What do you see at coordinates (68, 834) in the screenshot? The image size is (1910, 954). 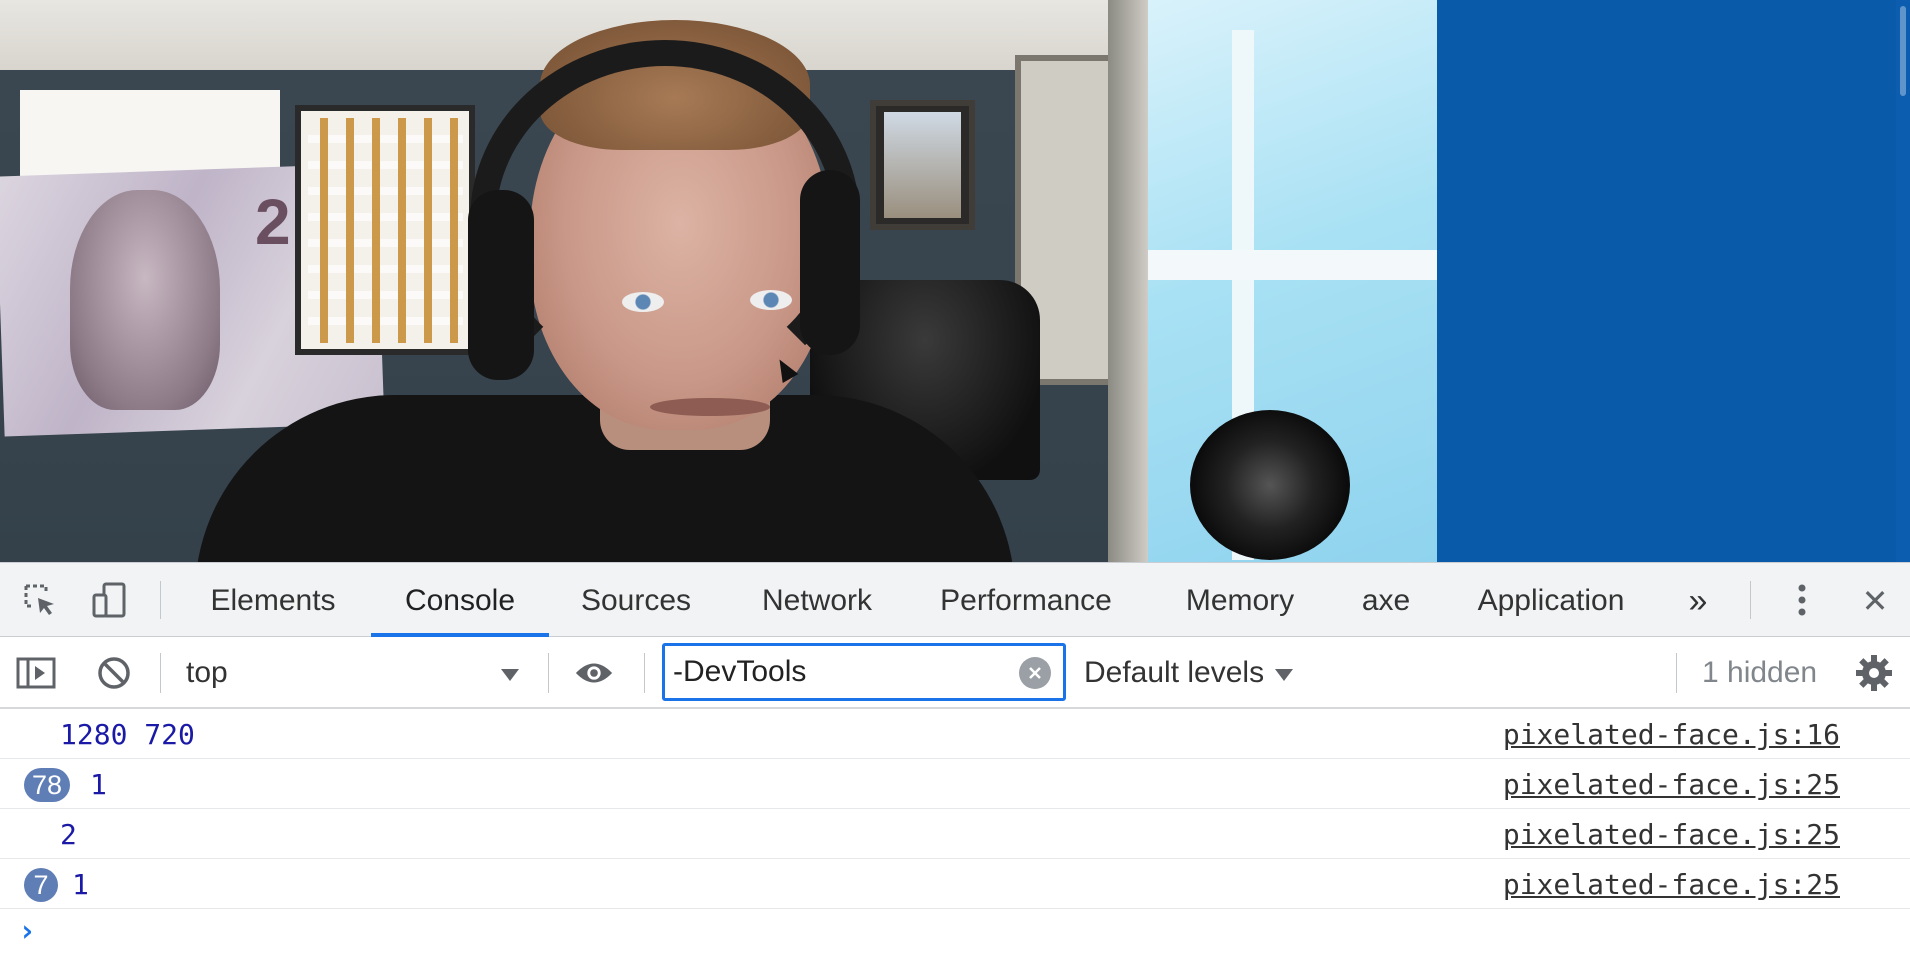 I see `console-message-text: 2` at bounding box center [68, 834].